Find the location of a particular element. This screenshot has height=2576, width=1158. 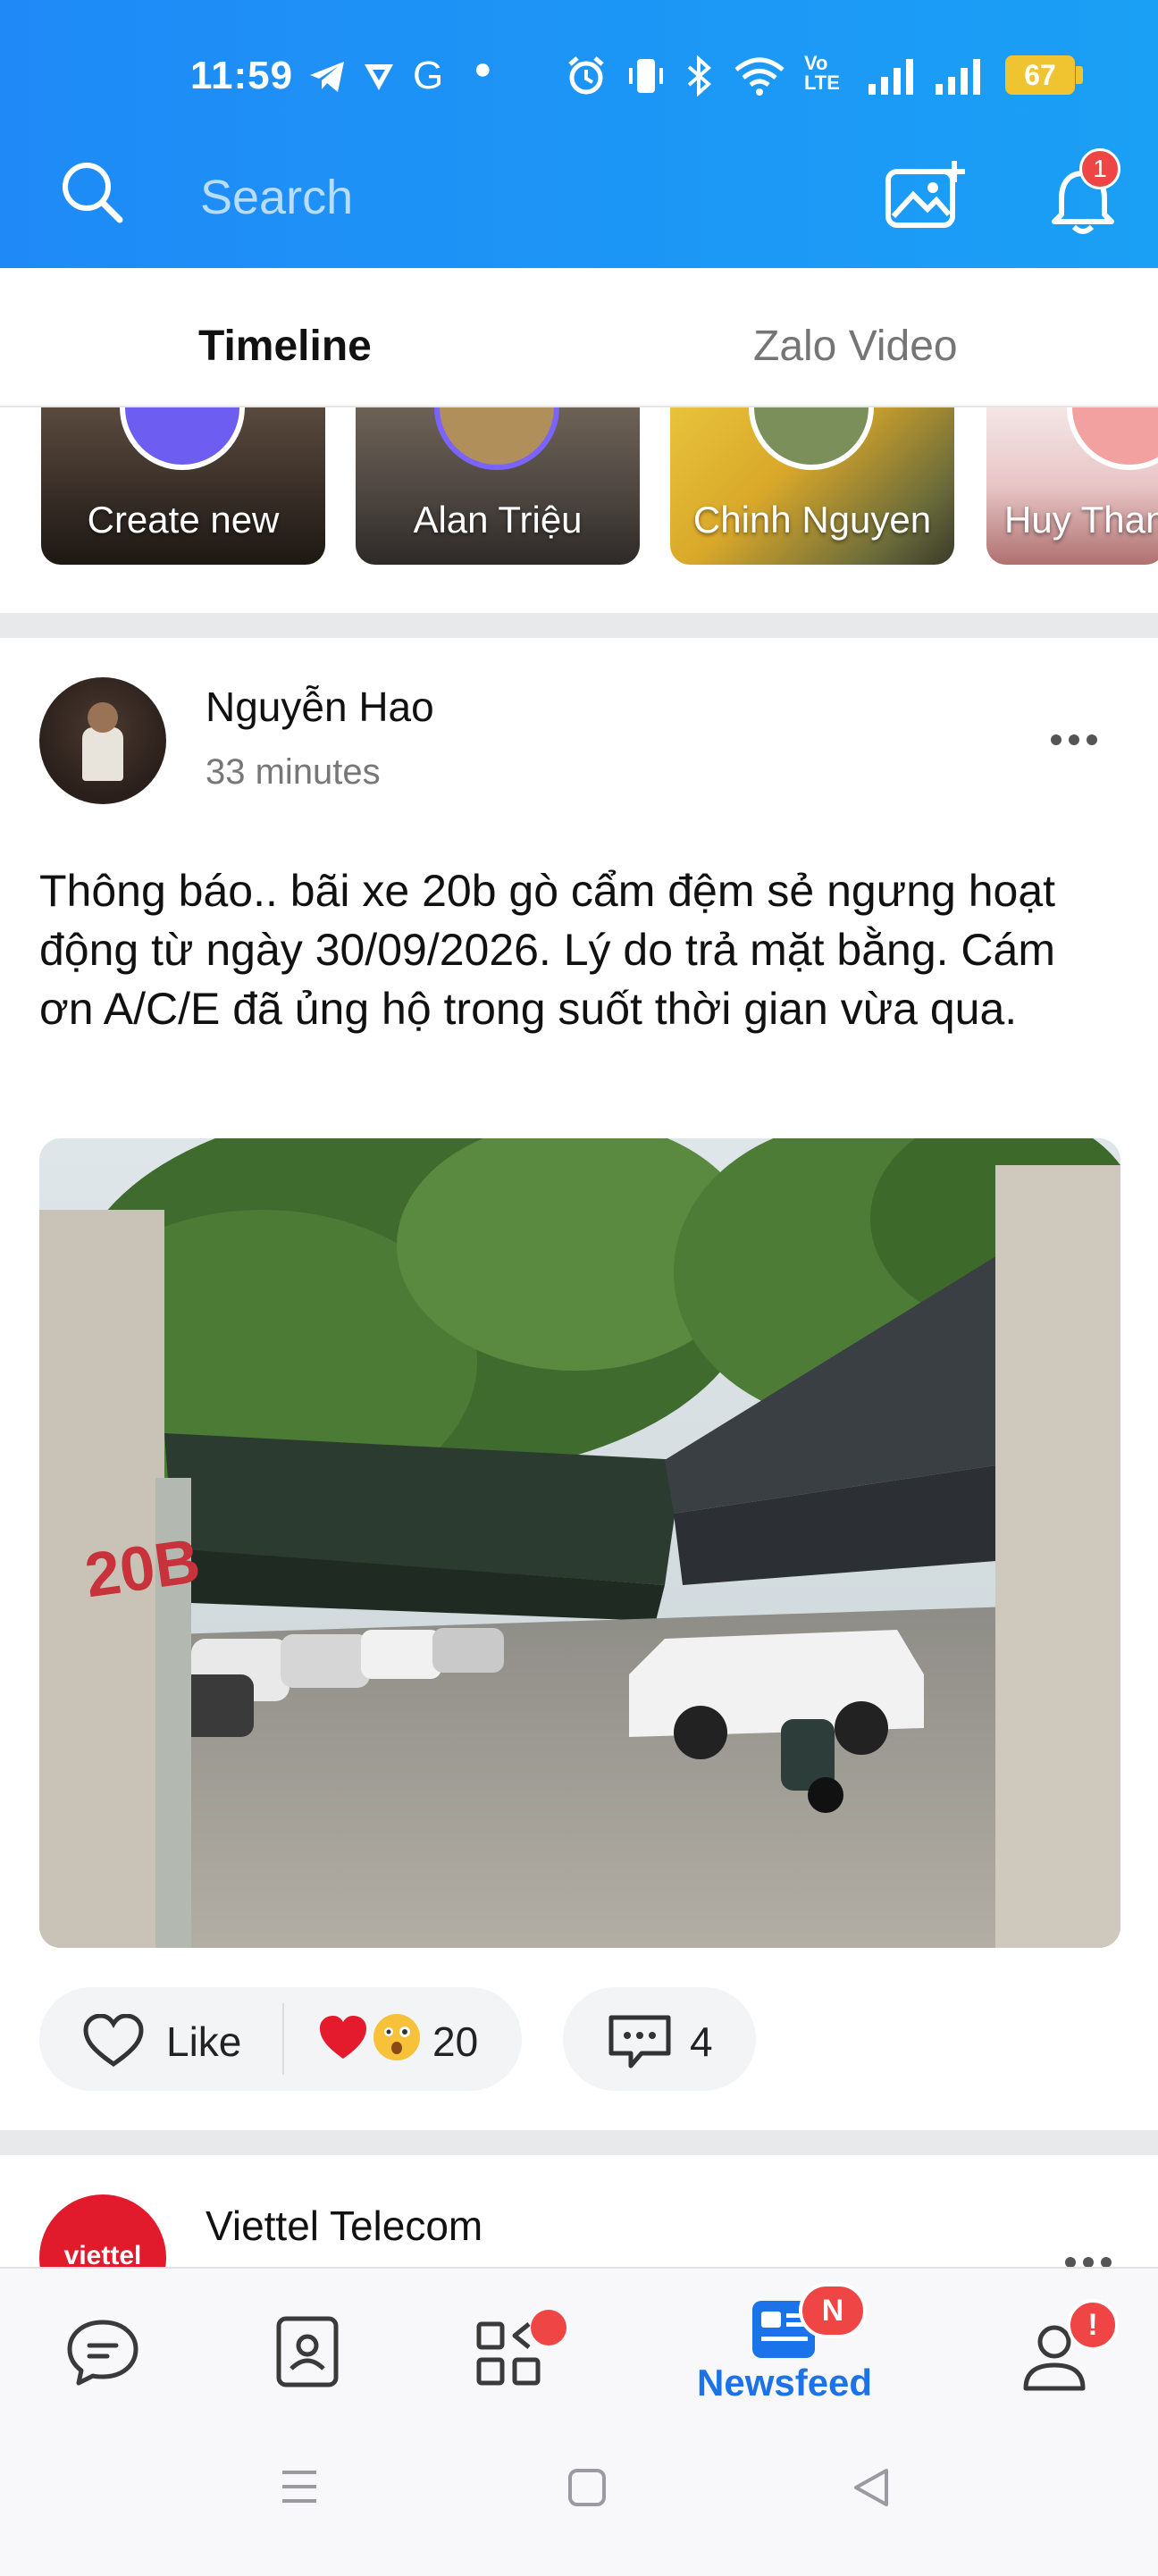

feed-tabs: Timeline Zalo Video is located at coordinates (579, 339).